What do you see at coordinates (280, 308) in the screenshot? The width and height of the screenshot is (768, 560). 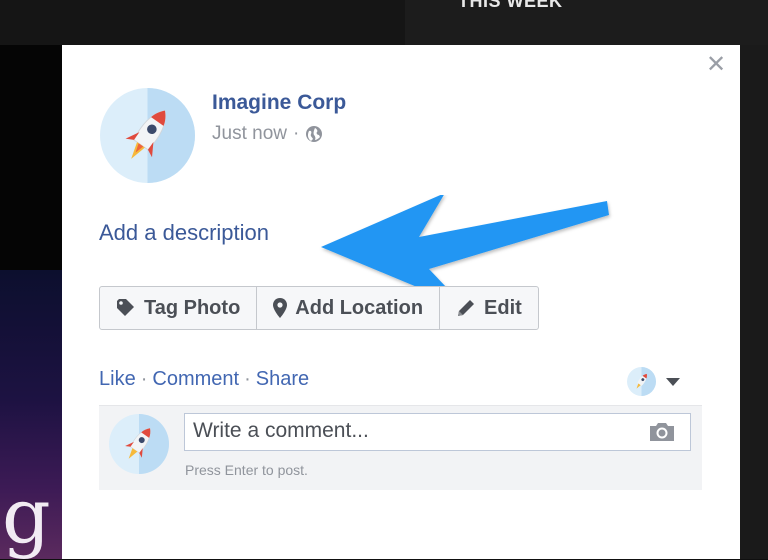 I see `location-pin-icon` at bounding box center [280, 308].